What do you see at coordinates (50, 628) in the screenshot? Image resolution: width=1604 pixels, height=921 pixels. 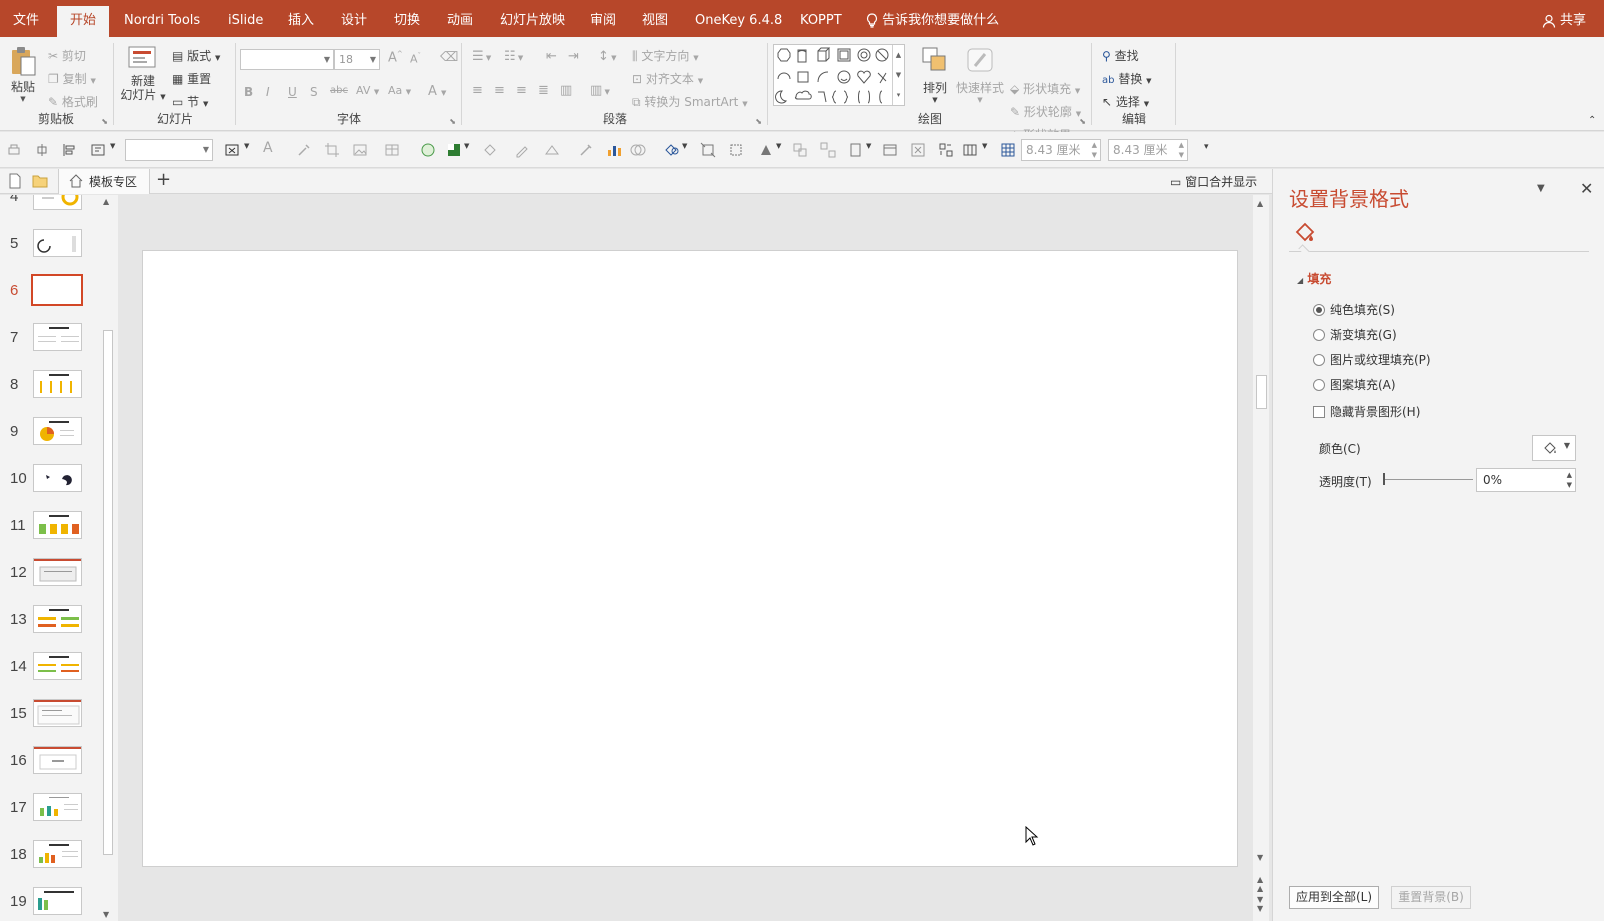 I see `slide-thumbnail-item: 13` at bounding box center [50, 628].